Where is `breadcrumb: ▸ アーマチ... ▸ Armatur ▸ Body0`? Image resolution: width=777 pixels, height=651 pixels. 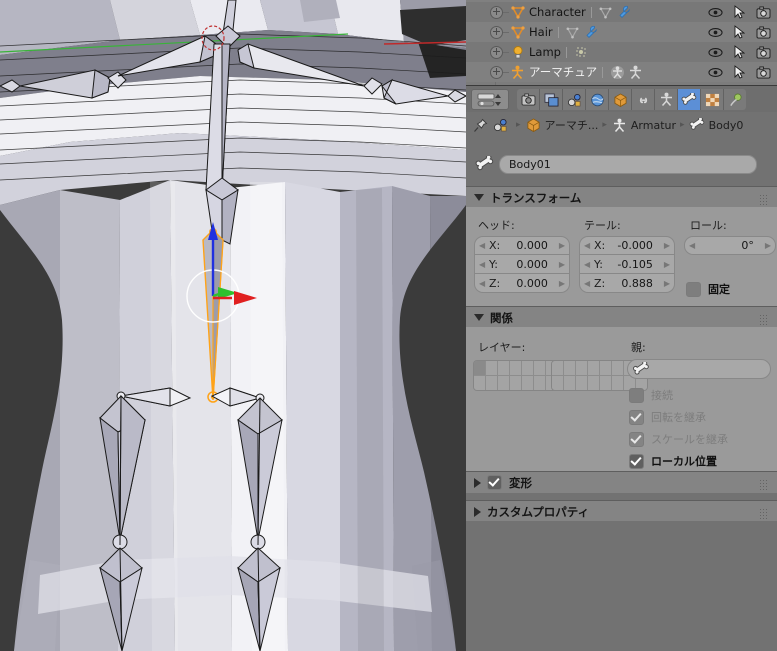
breadcrumb: ▸ アーマチ... ▸ Armatur ▸ Body0 is located at coordinates (621, 125).